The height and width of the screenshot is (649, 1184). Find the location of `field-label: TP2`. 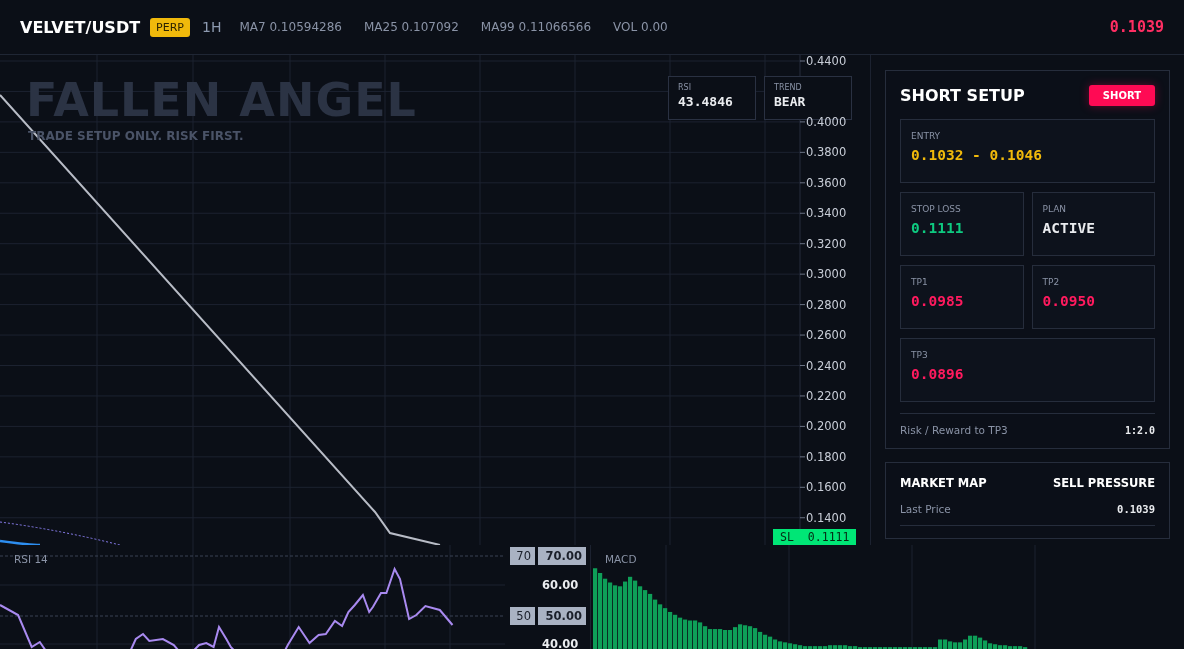

field-label: TP2 is located at coordinates (1051, 282).